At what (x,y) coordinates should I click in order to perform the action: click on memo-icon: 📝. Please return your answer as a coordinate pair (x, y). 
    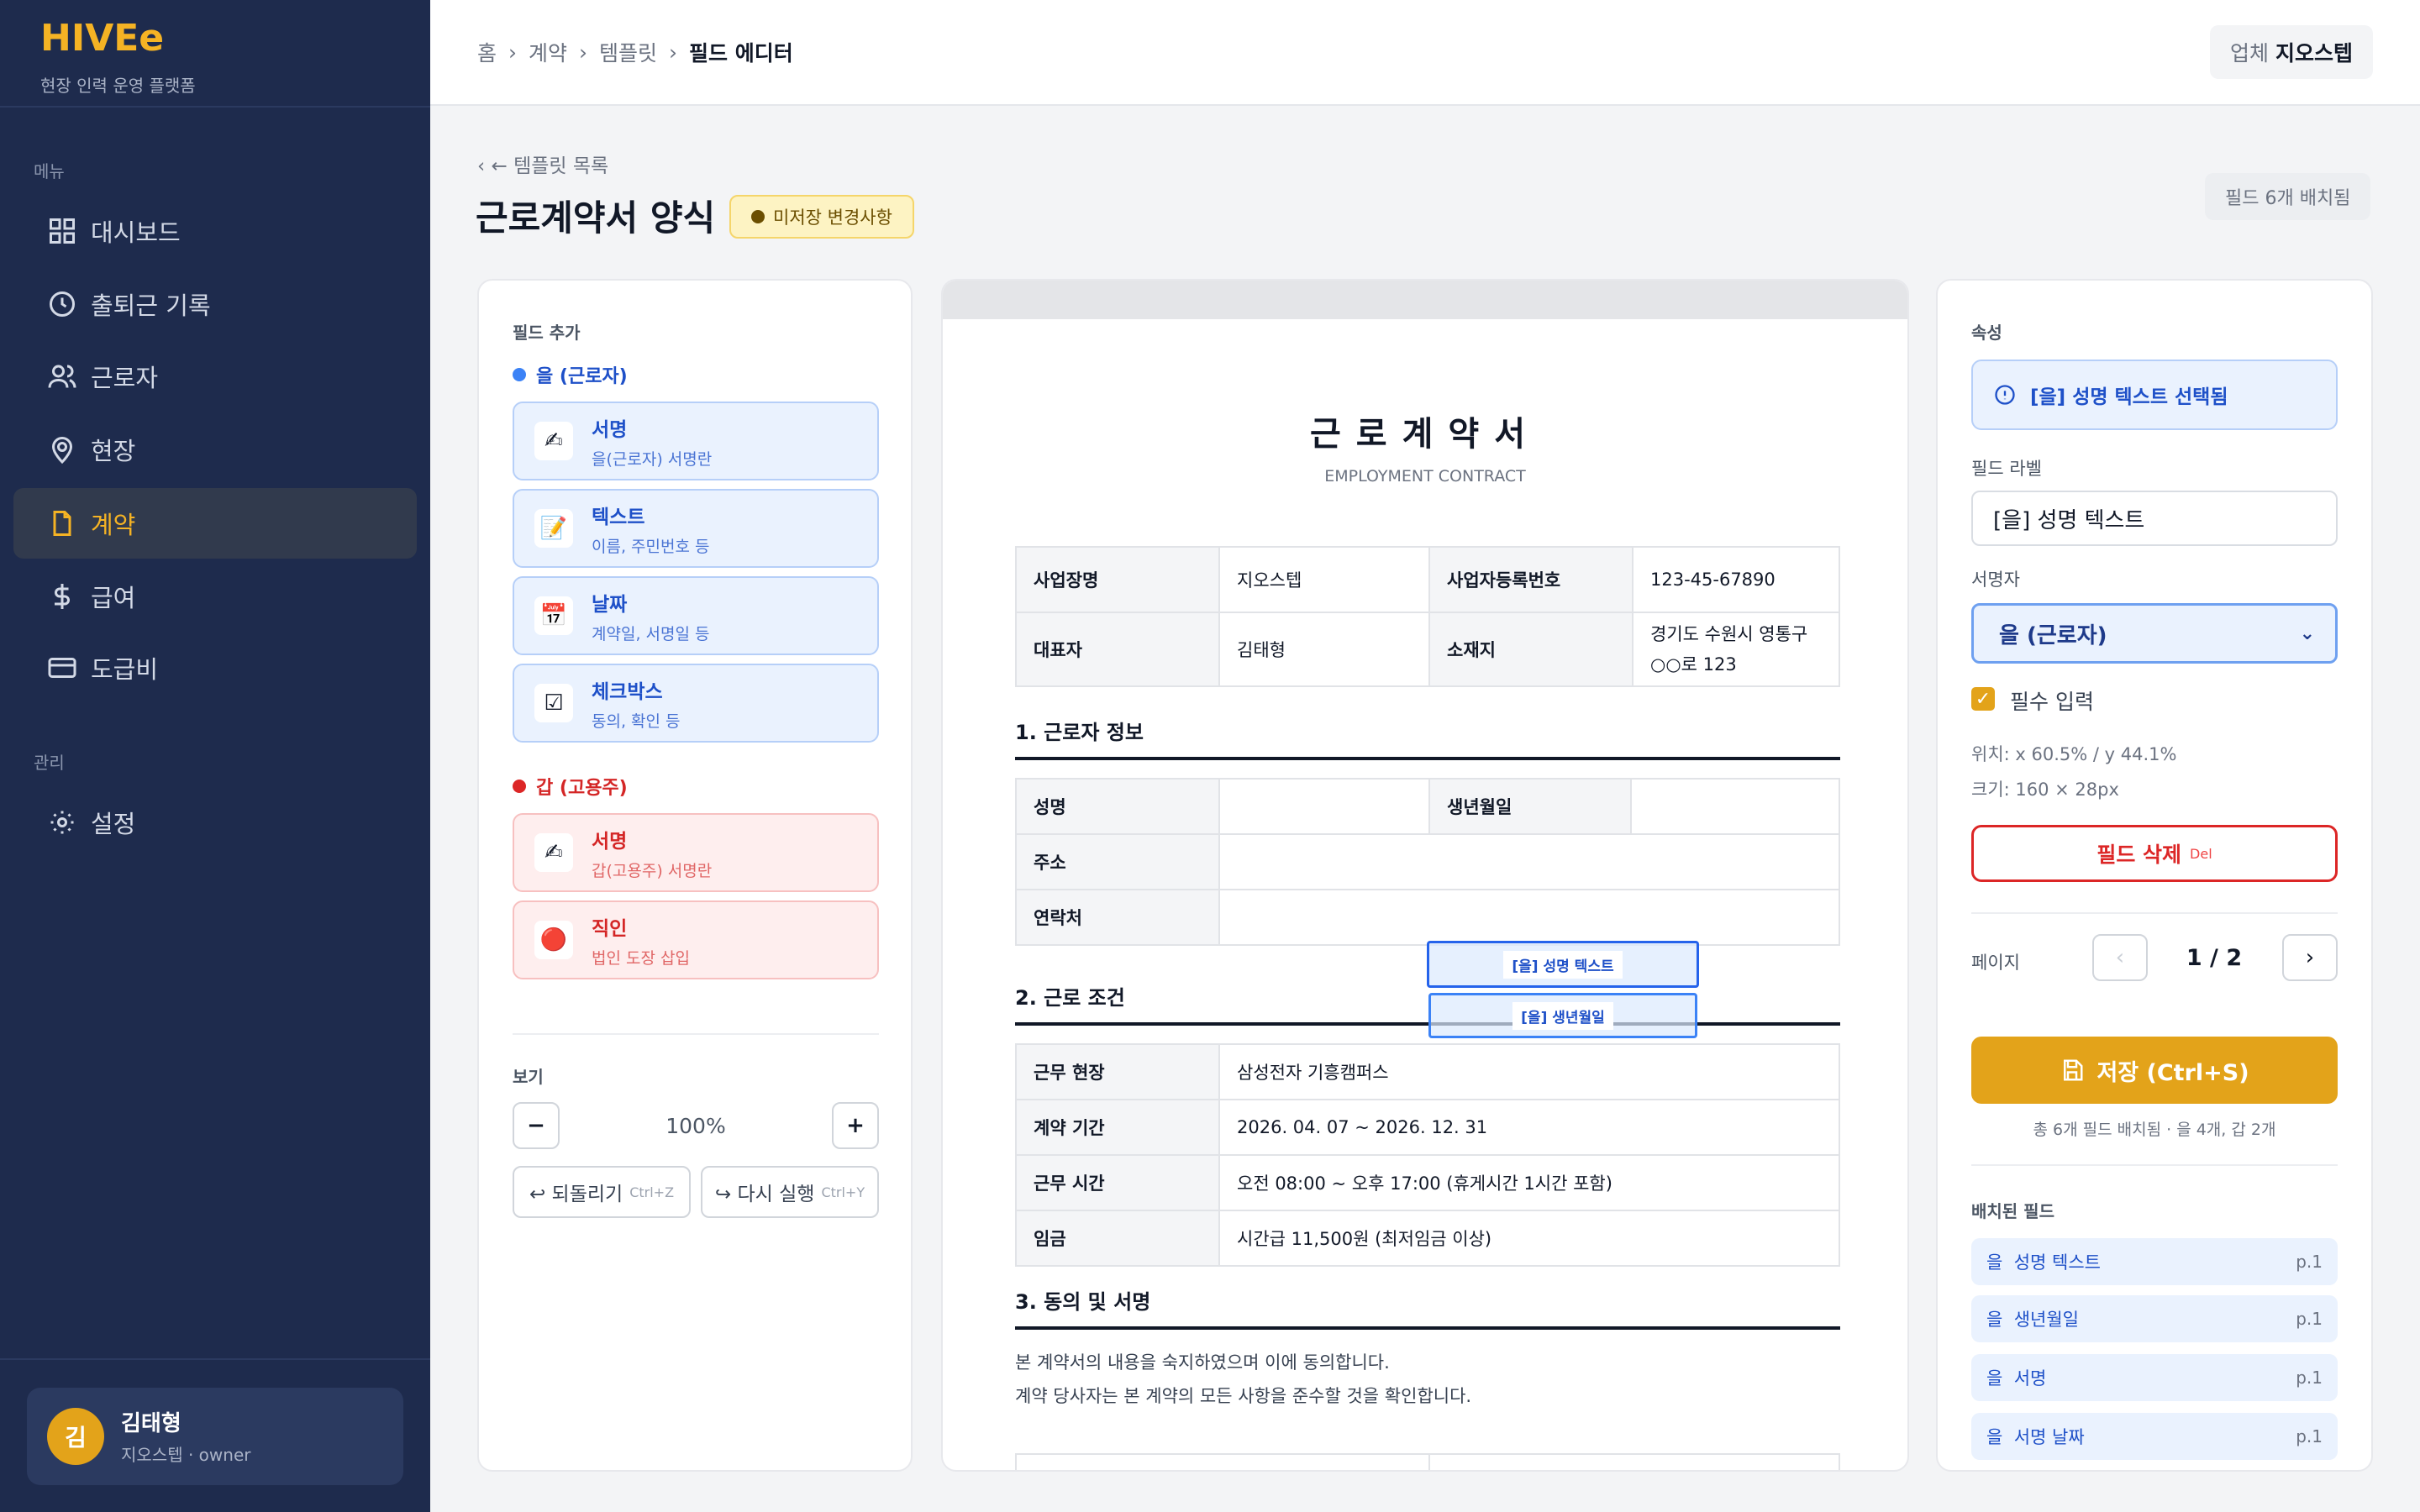
    Looking at the image, I should click on (553, 528).